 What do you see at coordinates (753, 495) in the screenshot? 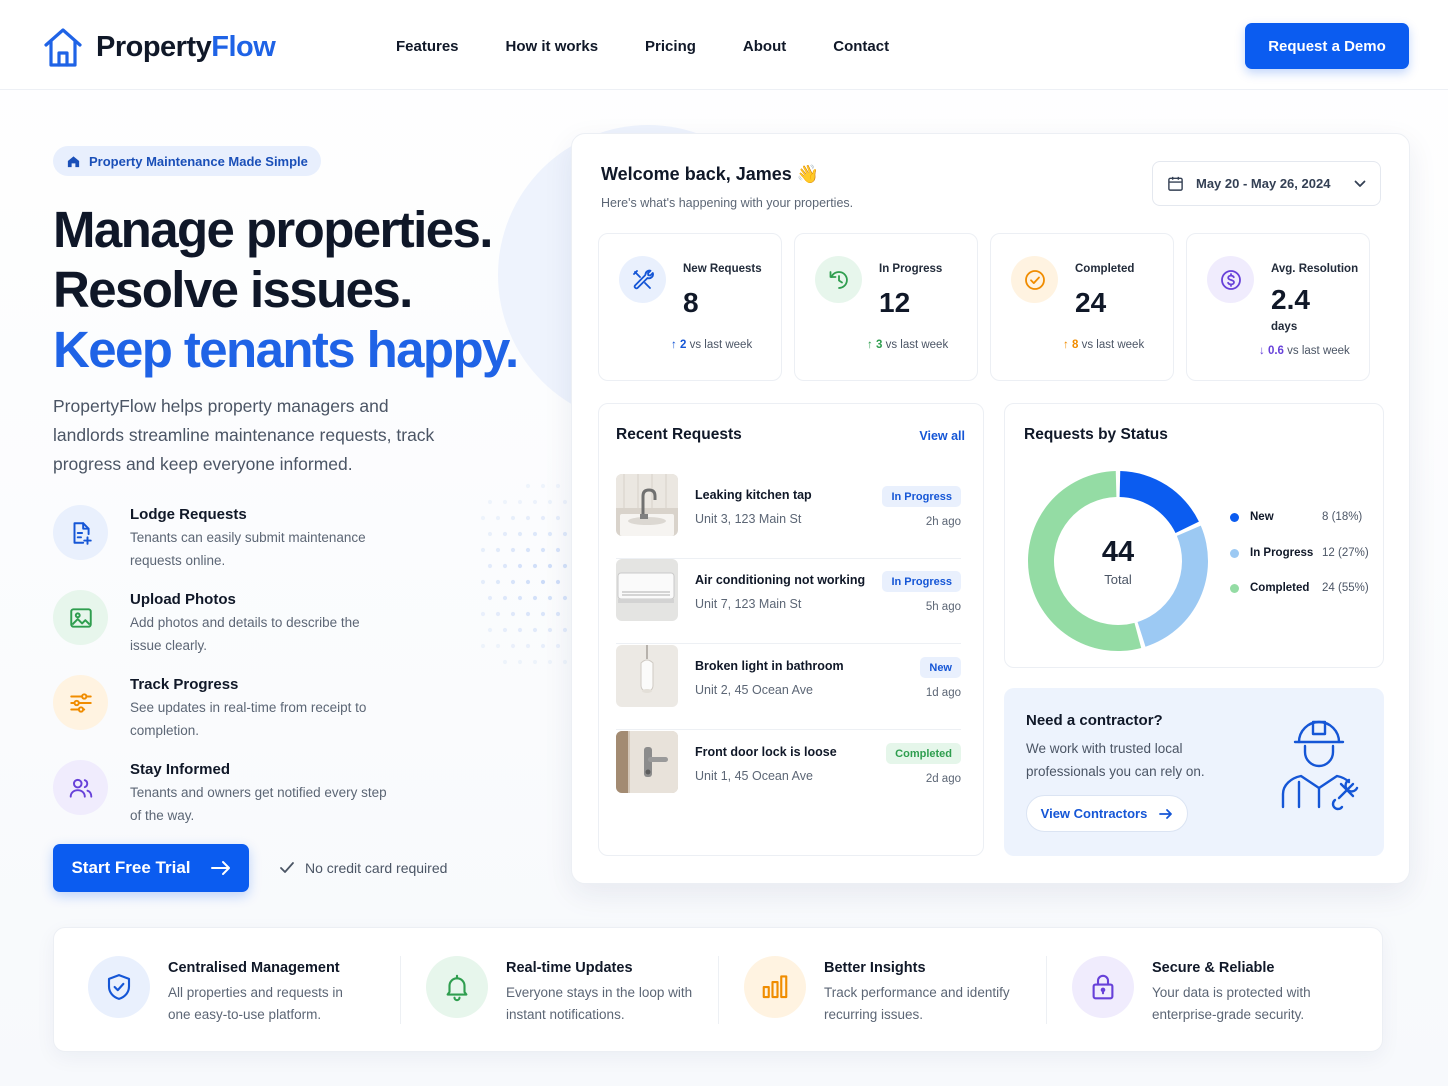
I see `request-title: Leaking kitchen tap` at bounding box center [753, 495].